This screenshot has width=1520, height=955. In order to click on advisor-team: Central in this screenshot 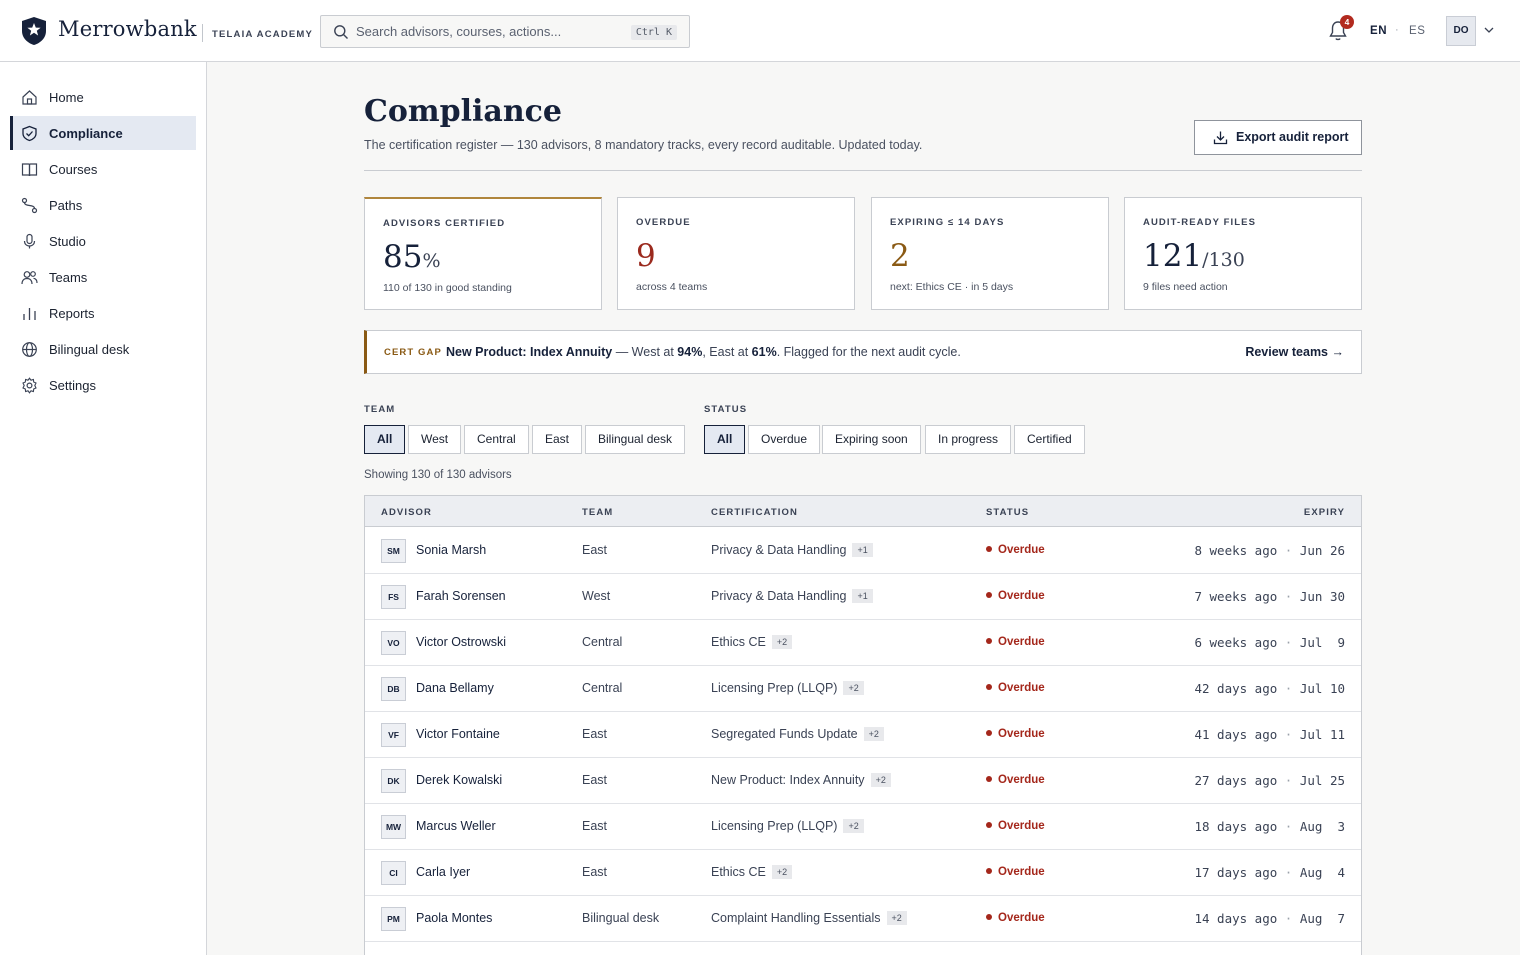, I will do `click(602, 642)`.